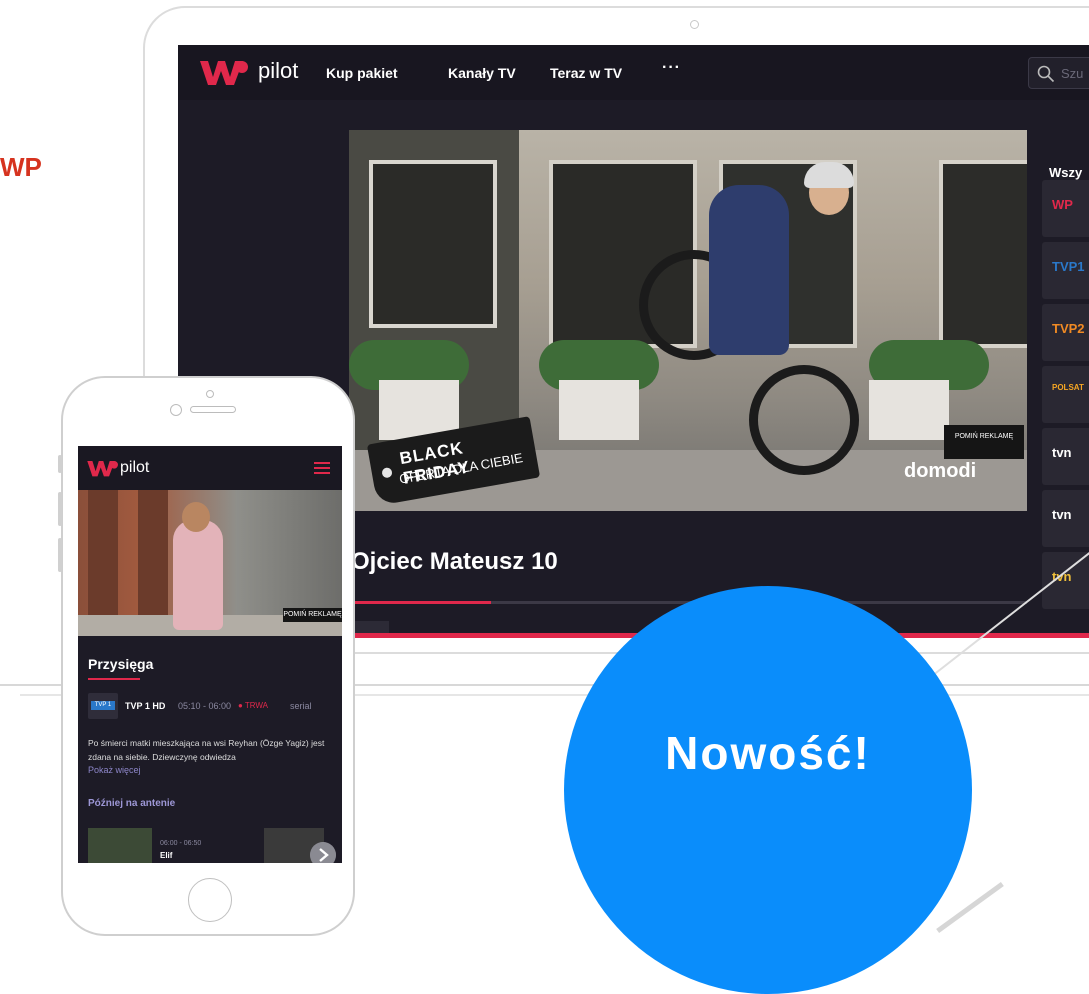  I want to click on channel-logo: TVP 1, so click(103, 706).